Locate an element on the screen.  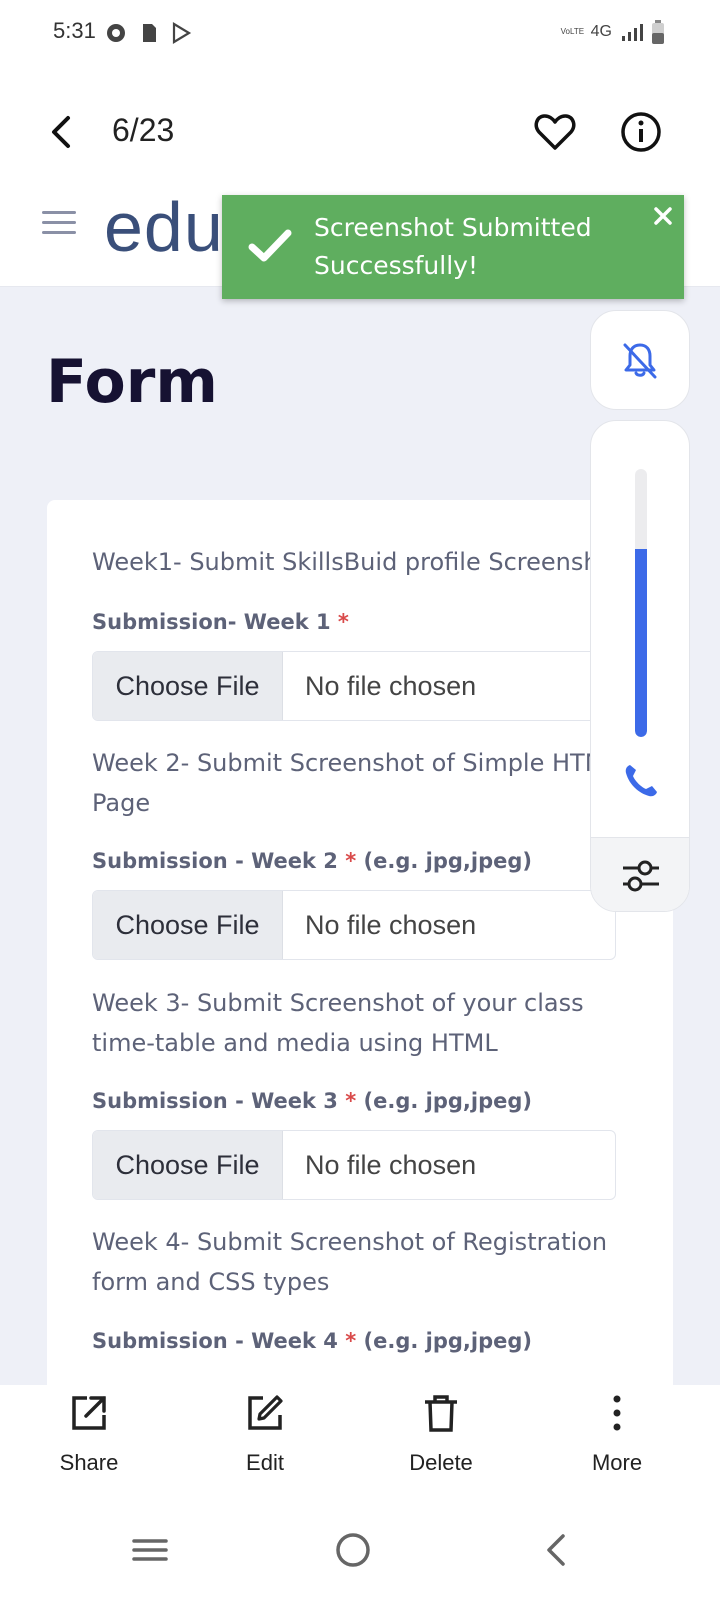
share-label: Share is located at coordinates (89, 1462).